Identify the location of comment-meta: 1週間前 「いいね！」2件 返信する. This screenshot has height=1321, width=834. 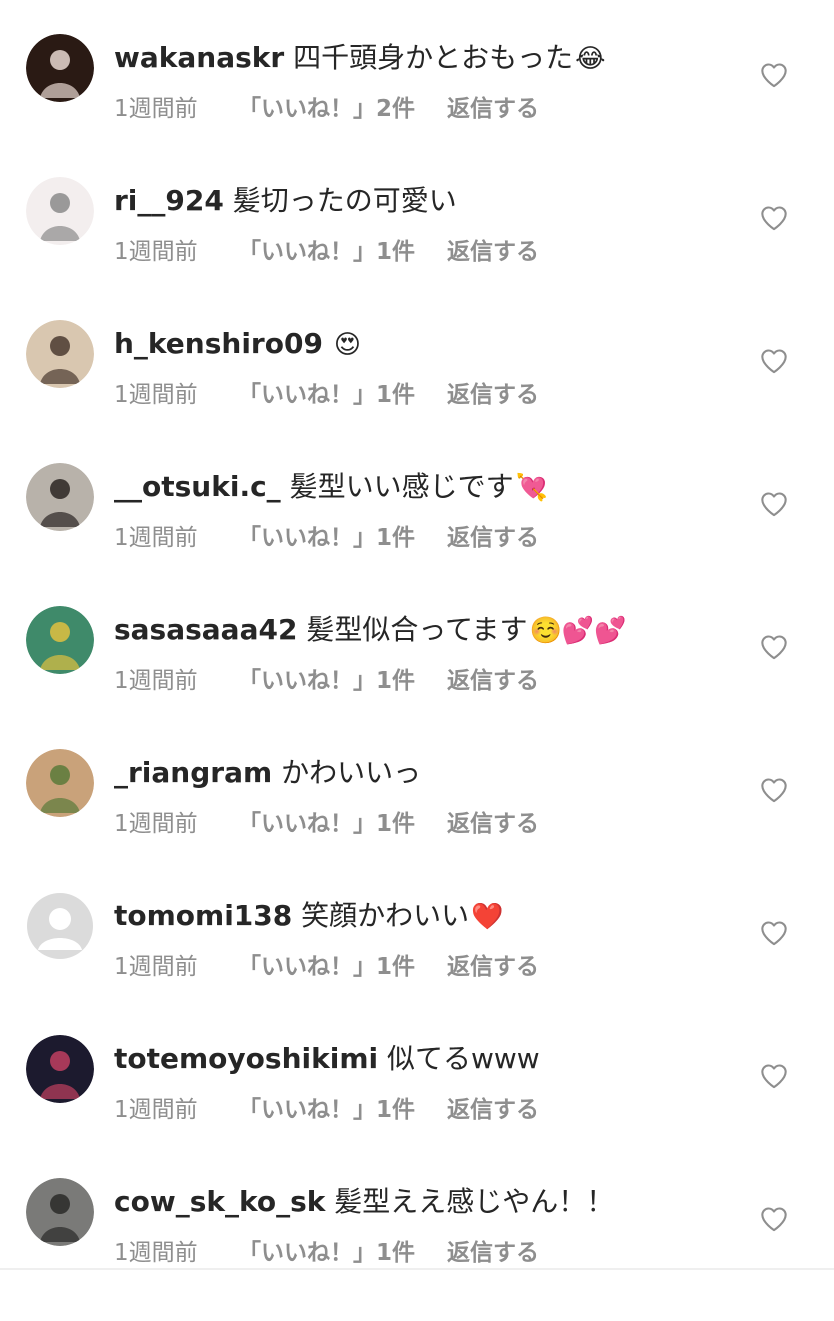
(326, 109).